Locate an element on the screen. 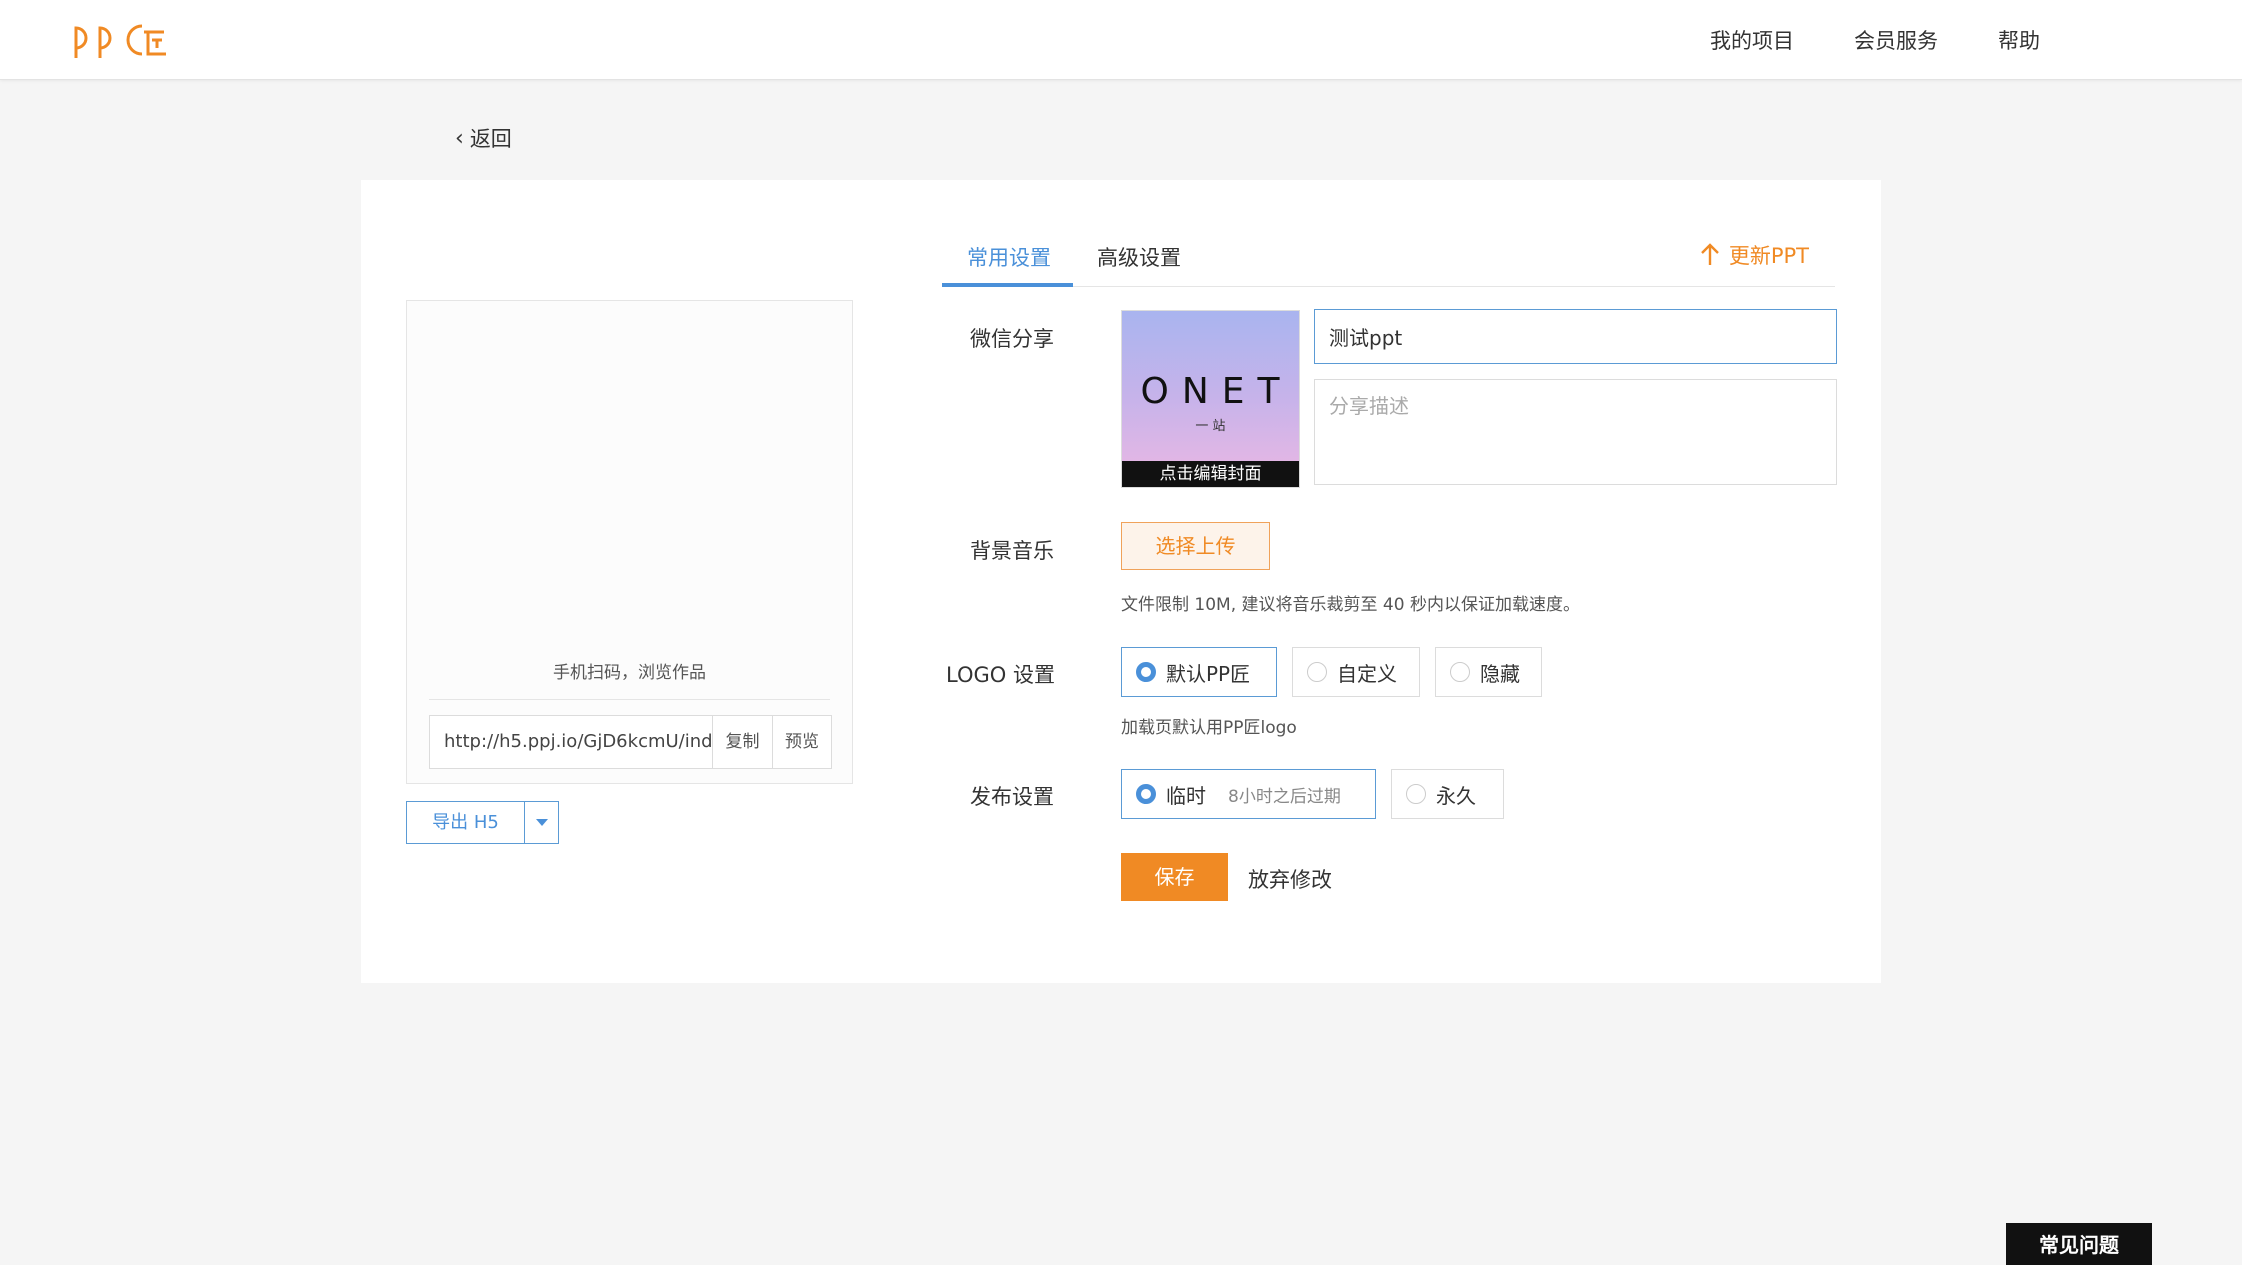  update-ppt-label: 更新PPT is located at coordinates (1768, 256).